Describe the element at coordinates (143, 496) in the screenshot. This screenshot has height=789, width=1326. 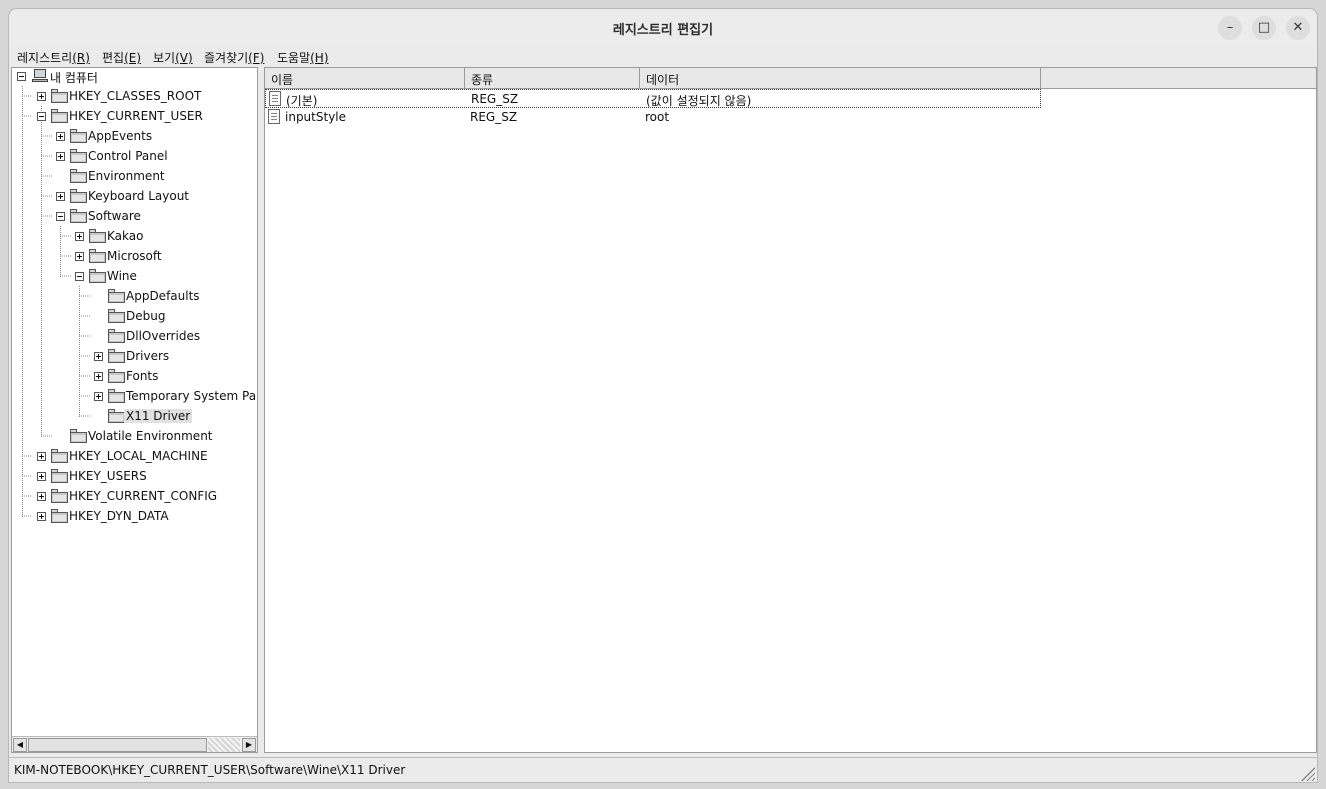
I see `tree-label: HKEY_CURRENT_CONFIG` at that location.